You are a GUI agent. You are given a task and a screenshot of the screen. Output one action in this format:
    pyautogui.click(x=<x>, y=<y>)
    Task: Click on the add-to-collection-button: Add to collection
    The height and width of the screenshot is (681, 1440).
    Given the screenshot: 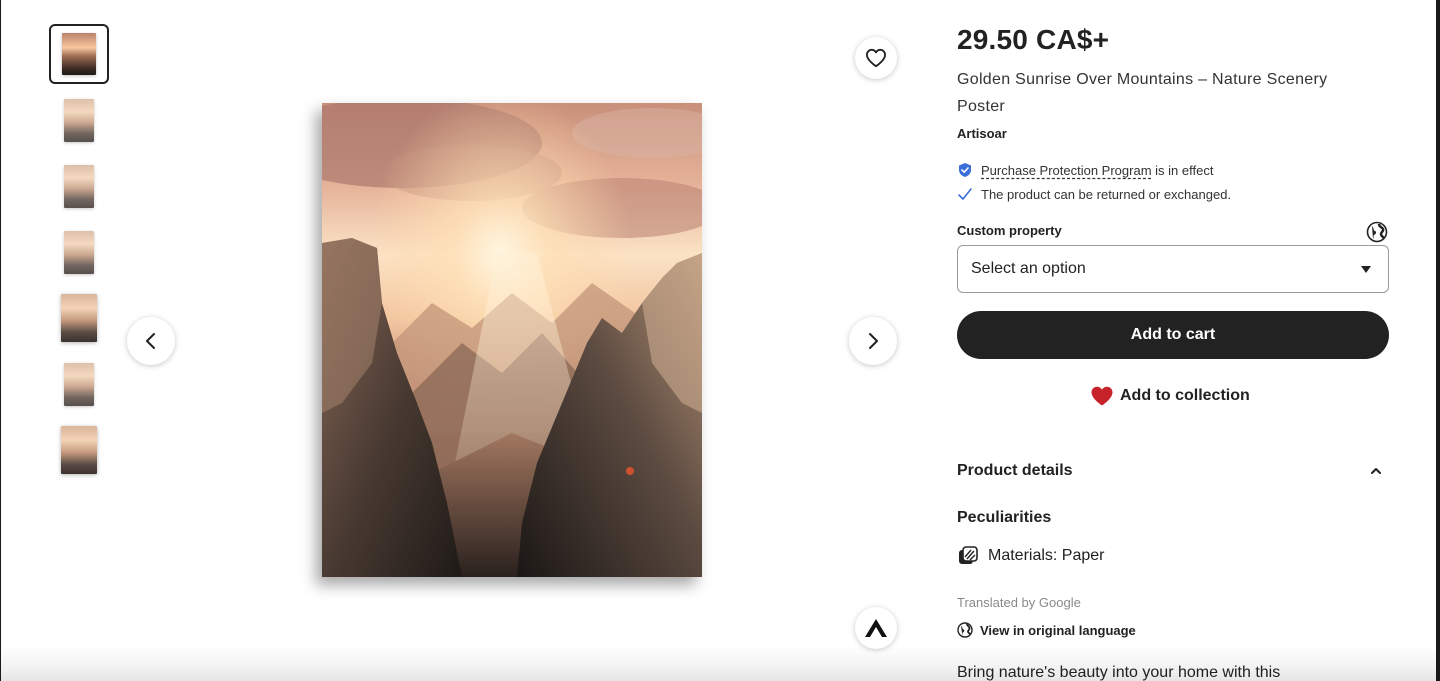 What is the action you would take?
    pyautogui.click(x=1170, y=396)
    